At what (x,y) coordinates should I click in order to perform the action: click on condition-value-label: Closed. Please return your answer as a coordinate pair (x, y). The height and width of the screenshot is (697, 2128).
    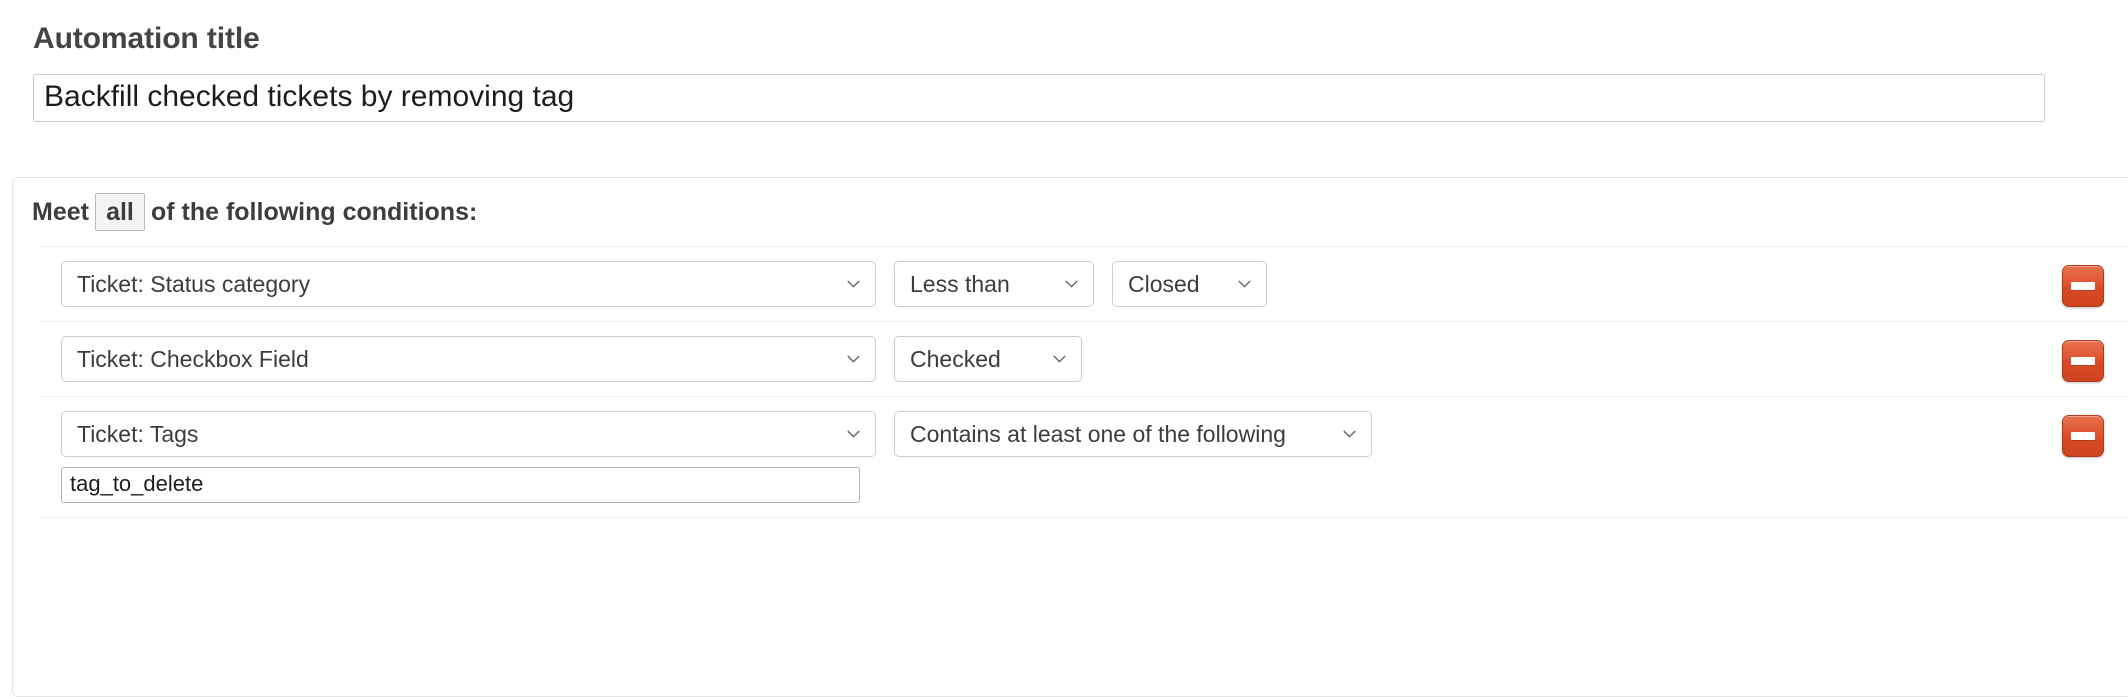
    Looking at the image, I should click on (1164, 283).